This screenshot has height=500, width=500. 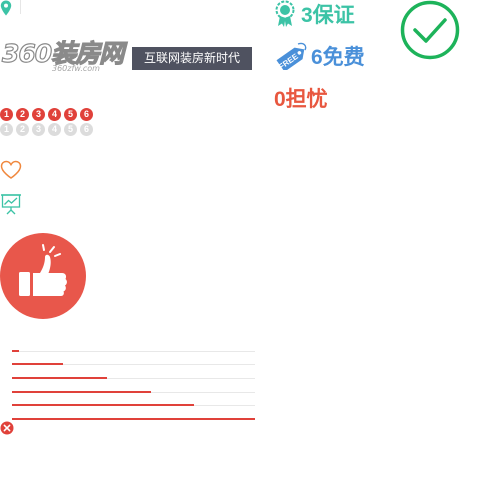 I want to click on progress-lines, so click(x=133, y=379).